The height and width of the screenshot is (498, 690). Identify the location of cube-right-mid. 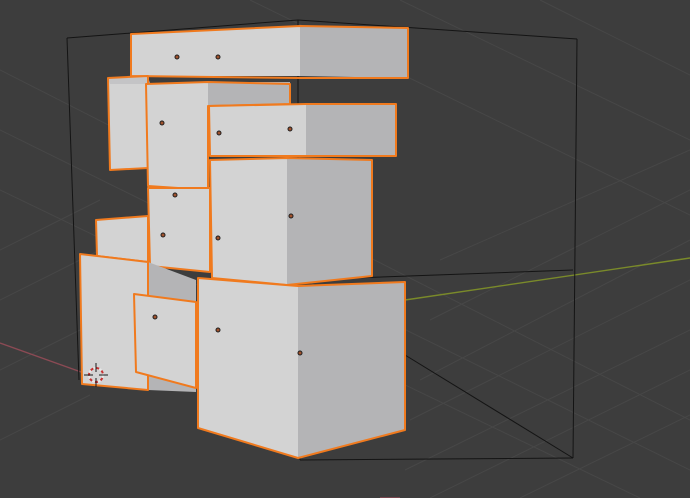
(291, 221).